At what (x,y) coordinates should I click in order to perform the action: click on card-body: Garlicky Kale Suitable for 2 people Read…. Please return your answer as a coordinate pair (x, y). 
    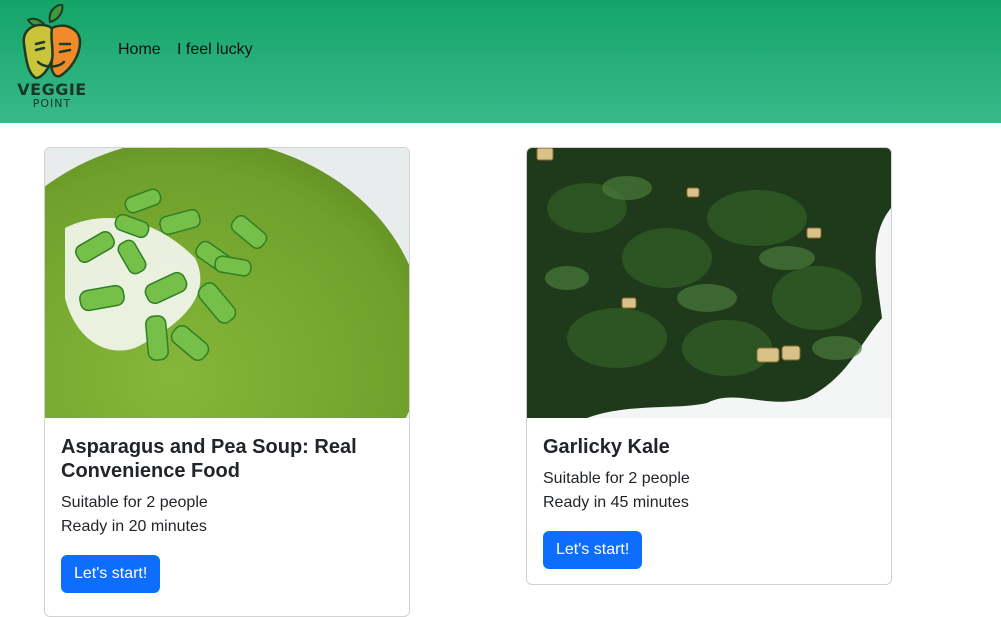
    Looking at the image, I should click on (709, 501).